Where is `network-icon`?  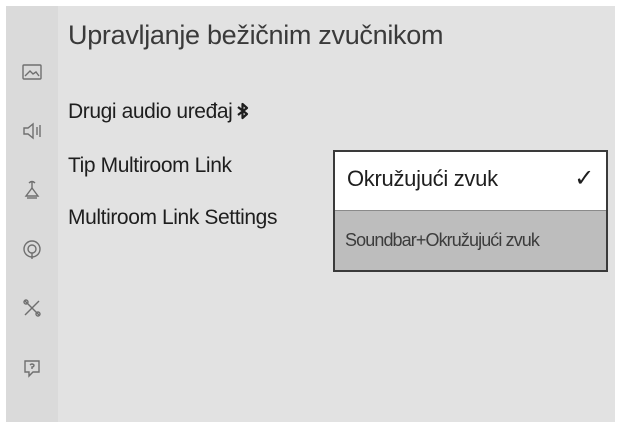
network-icon is located at coordinates (32, 249).